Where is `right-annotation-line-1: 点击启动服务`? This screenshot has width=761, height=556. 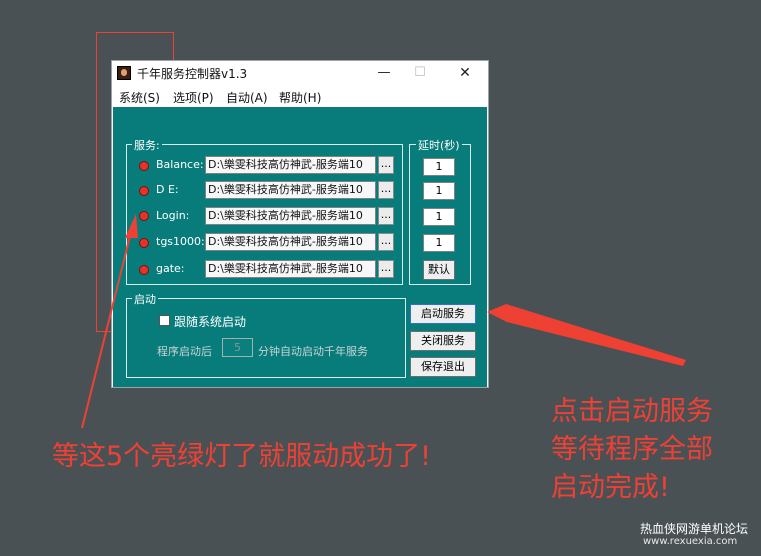 right-annotation-line-1: 点击启动服务 is located at coordinates (632, 411).